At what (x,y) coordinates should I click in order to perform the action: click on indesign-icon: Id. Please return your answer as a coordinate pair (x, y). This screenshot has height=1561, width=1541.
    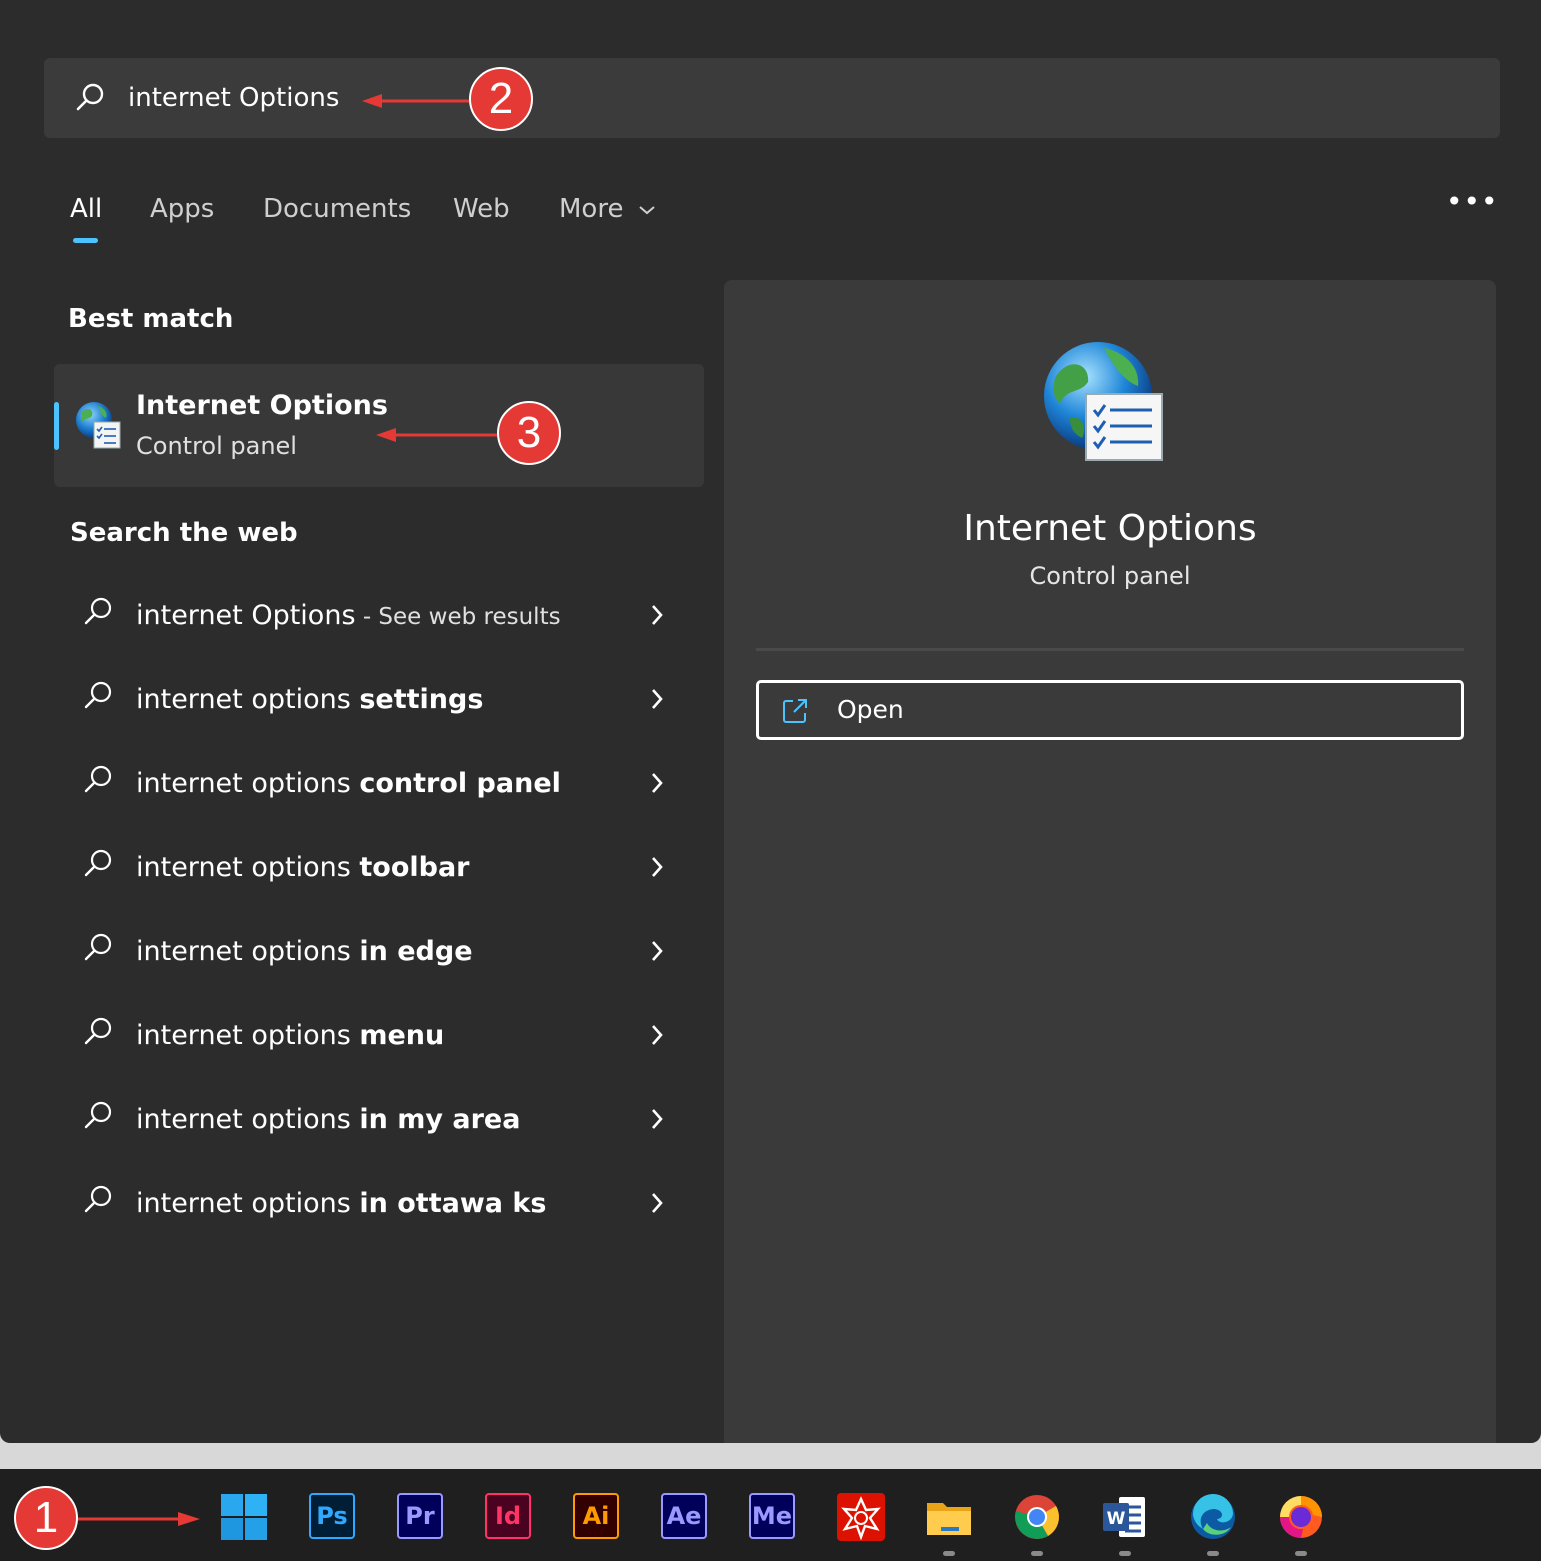
    Looking at the image, I should click on (509, 1517).